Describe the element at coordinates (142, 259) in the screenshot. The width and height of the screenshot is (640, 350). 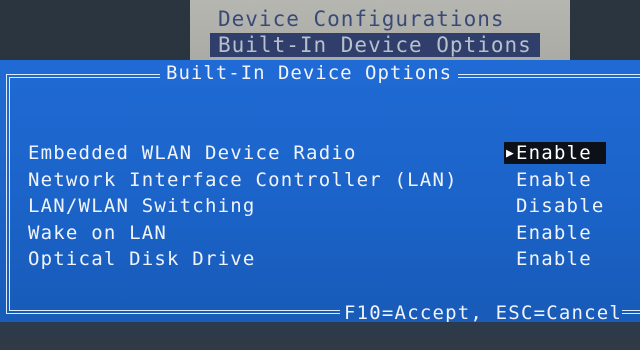
I see `option-label-optical-disk-drive: Optical Disk Drive` at that location.